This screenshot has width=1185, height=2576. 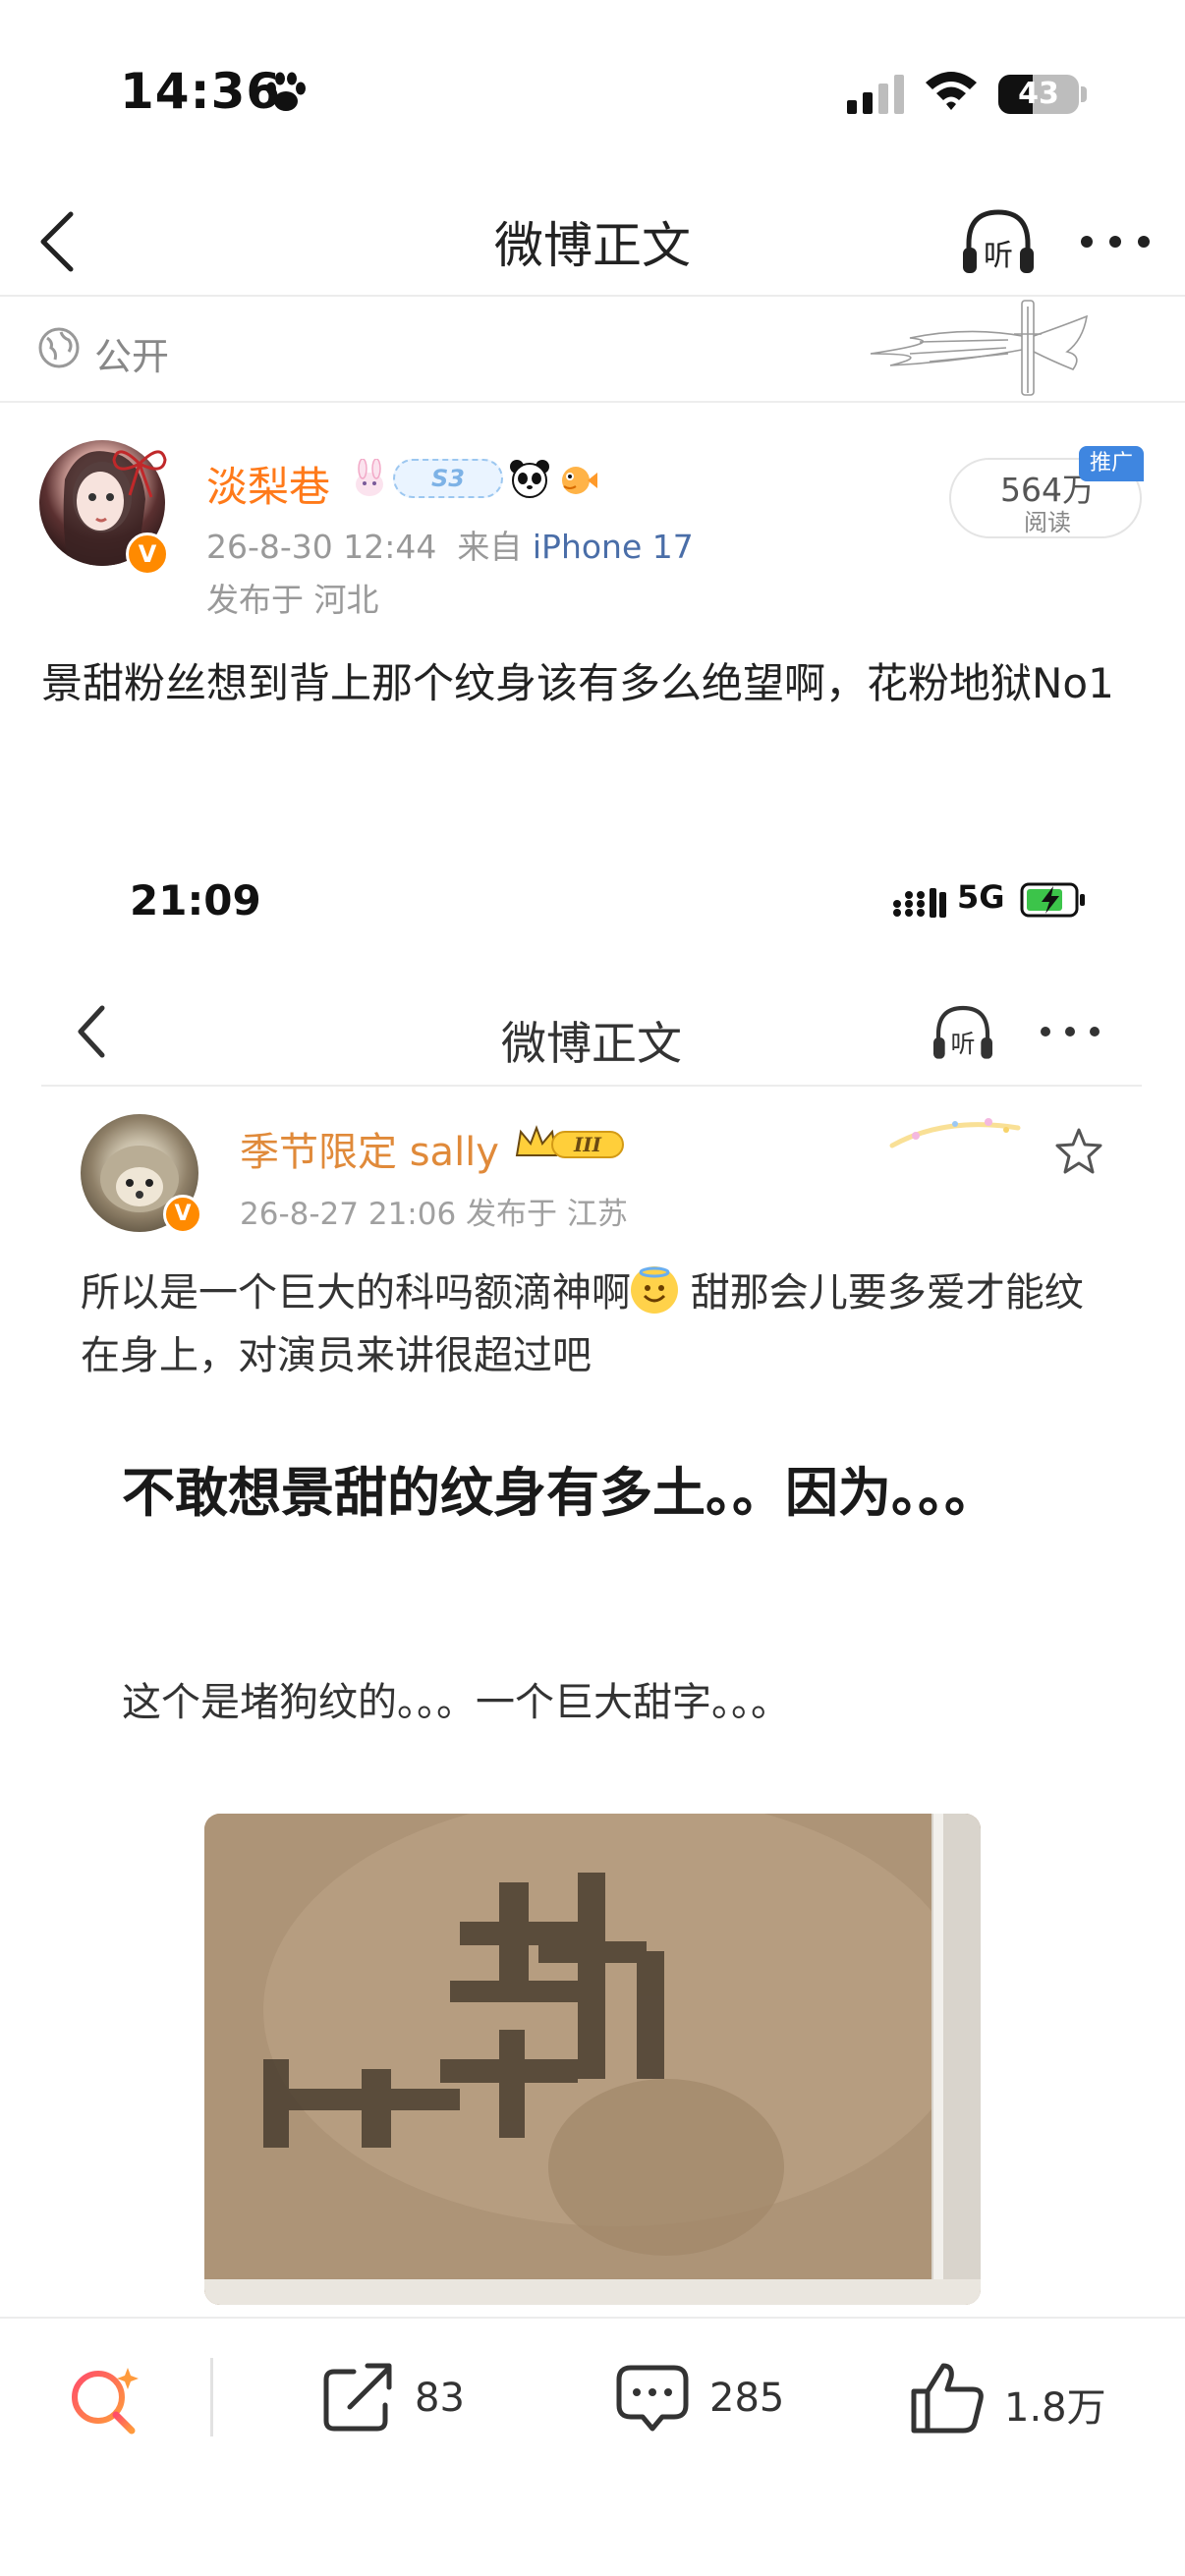 What do you see at coordinates (183, 1214) in the screenshot?
I see `embedded-verified-badge: V` at bounding box center [183, 1214].